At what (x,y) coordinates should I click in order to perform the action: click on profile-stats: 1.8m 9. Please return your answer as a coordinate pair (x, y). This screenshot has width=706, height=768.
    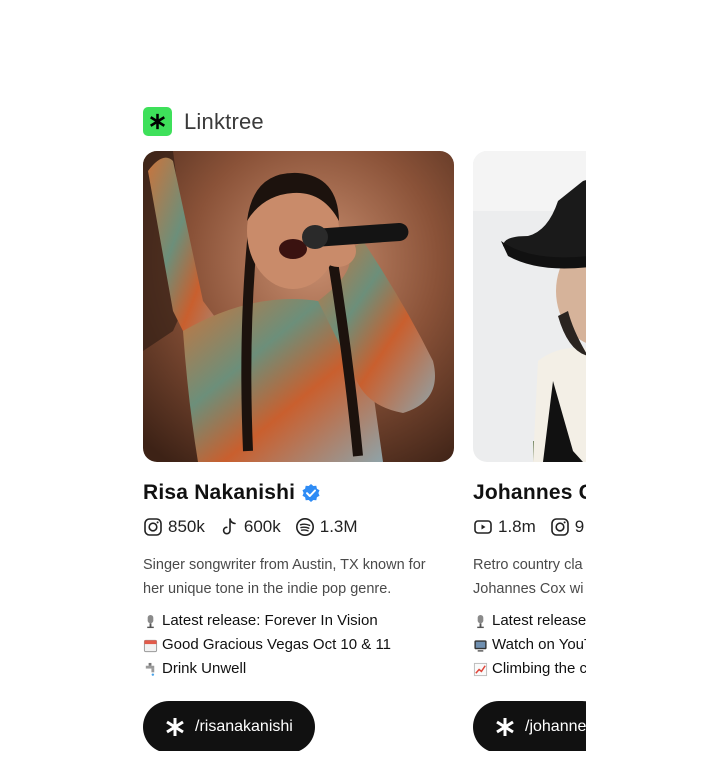
    Looking at the image, I should click on (529, 527).